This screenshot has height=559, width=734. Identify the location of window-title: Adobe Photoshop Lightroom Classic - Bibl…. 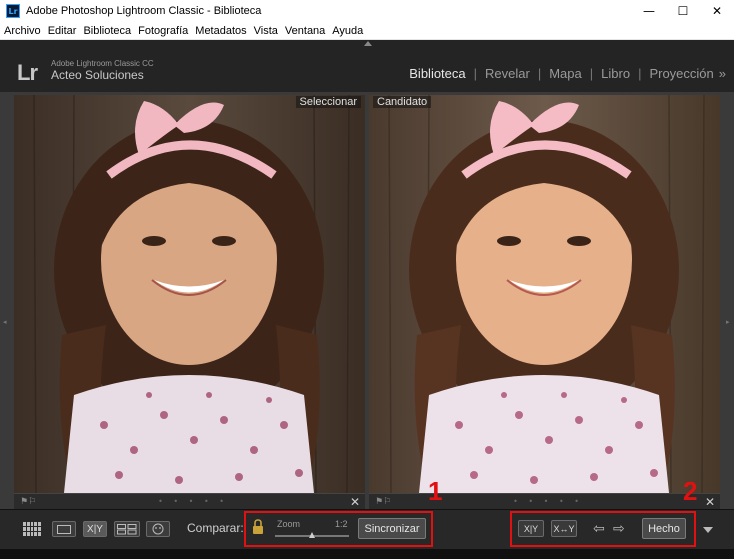
(144, 11).